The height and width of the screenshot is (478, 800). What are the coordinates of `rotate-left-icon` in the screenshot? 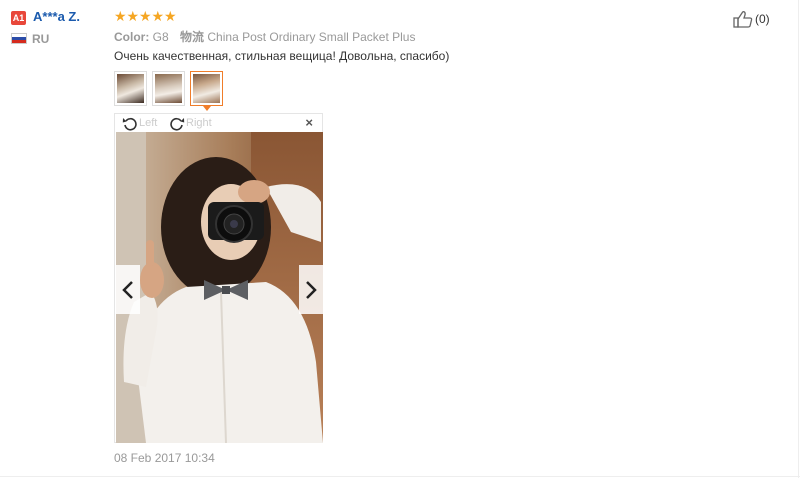 It's located at (129, 124).